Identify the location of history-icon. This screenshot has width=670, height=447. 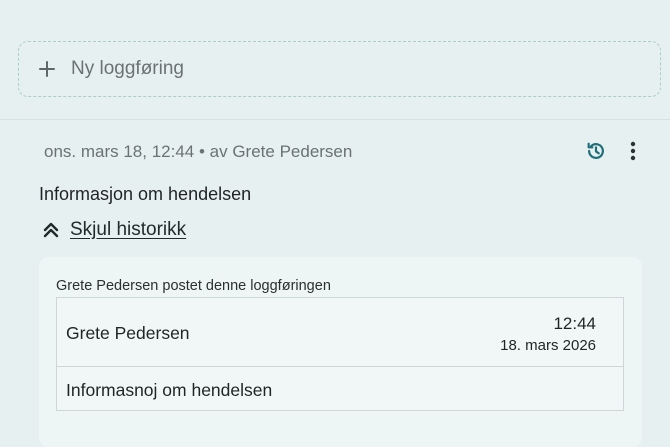
(596, 153).